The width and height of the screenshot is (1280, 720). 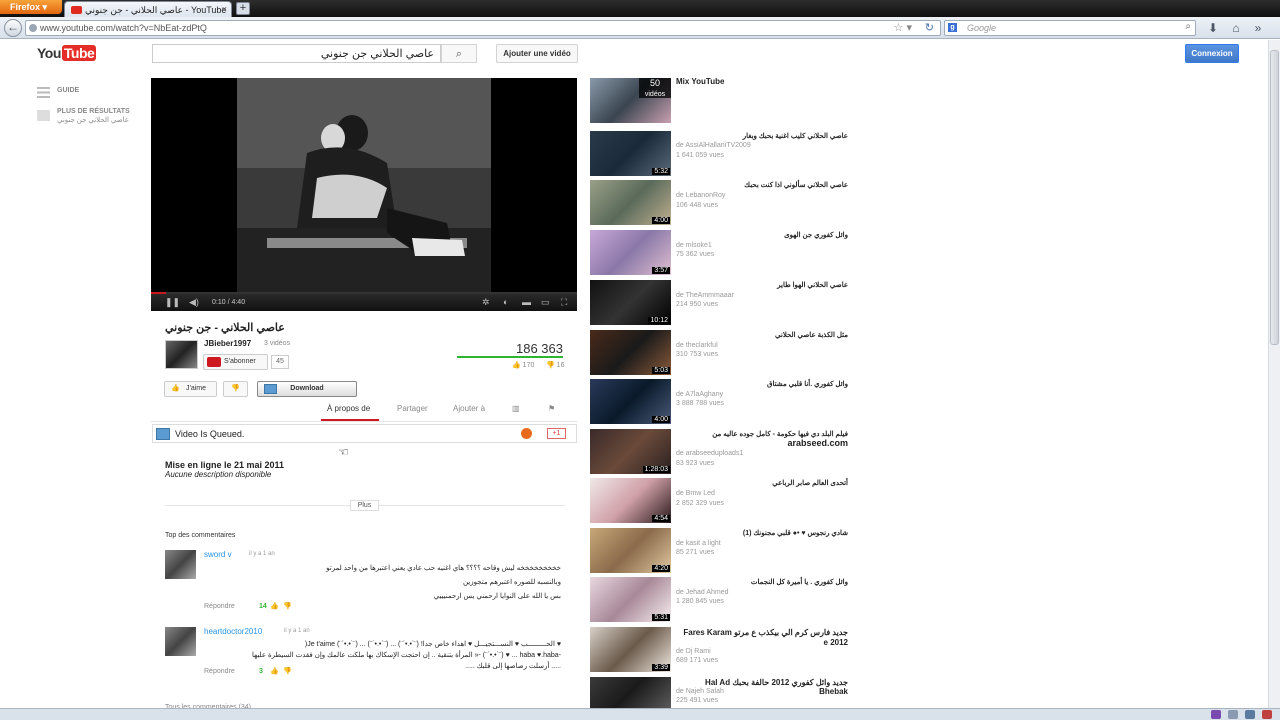 I want to click on menu-icon: », so click(x=1258, y=28).